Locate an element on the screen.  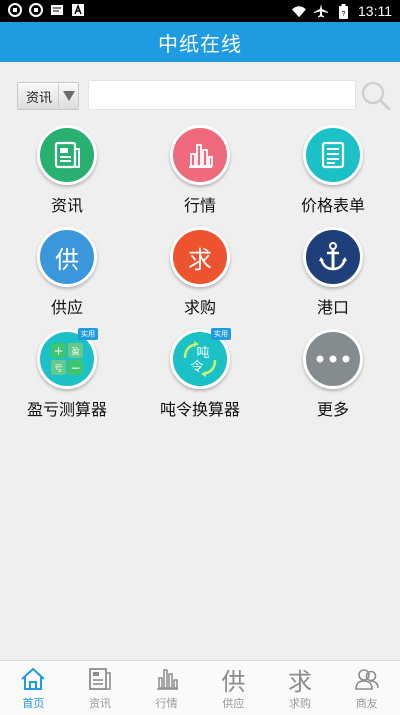
grid-item-label: 求购 is located at coordinates (199, 307).